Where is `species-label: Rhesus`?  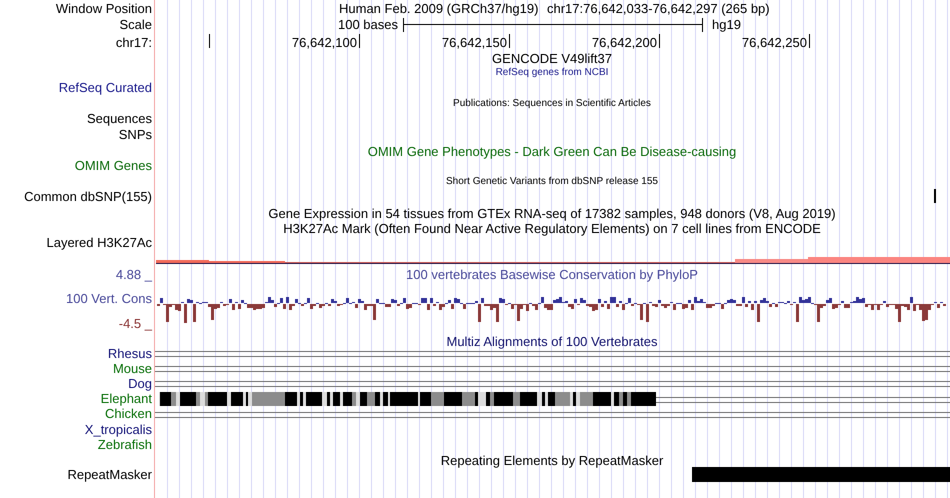 species-label: Rhesus is located at coordinates (130, 353).